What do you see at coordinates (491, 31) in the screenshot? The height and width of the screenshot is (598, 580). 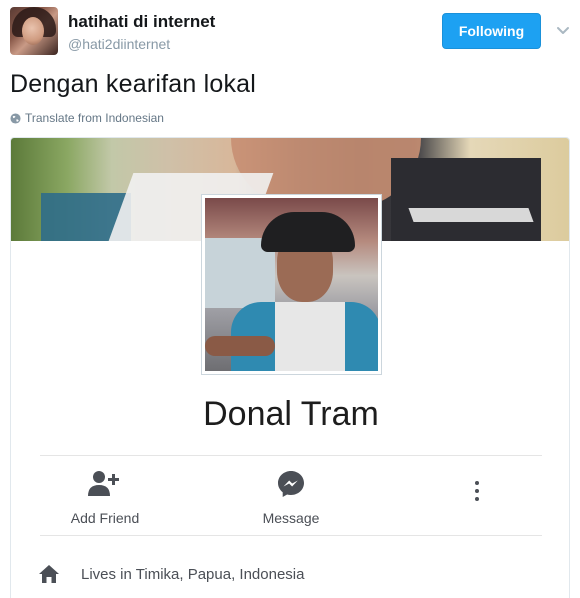 I see `following-button: Following` at bounding box center [491, 31].